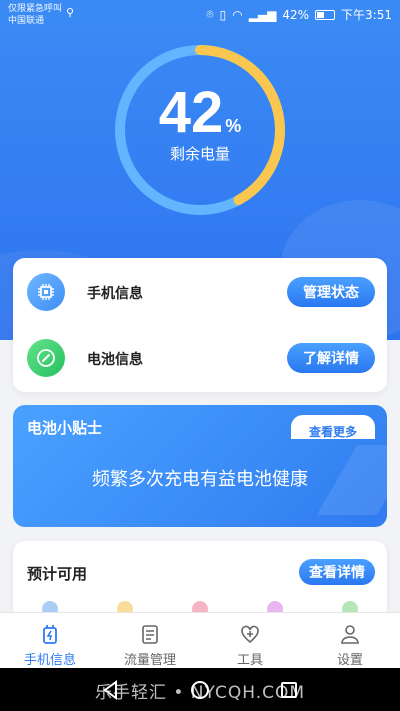 The width and height of the screenshot is (400, 711). What do you see at coordinates (237, 14) in the screenshot?
I see `wifi-icon: ◠` at bounding box center [237, 14].